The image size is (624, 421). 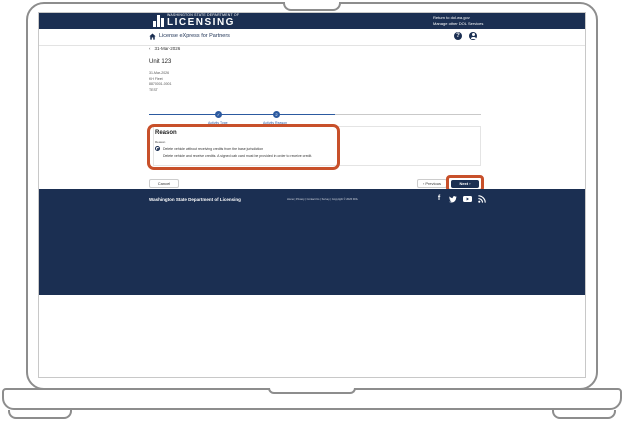 What do you see at coordinates (315, 82) in the screenshot?
I see `unit-meta: 31-Mar-2026 KH Fleet 8870001-0001 TEST` at bounding box center [315, 82].